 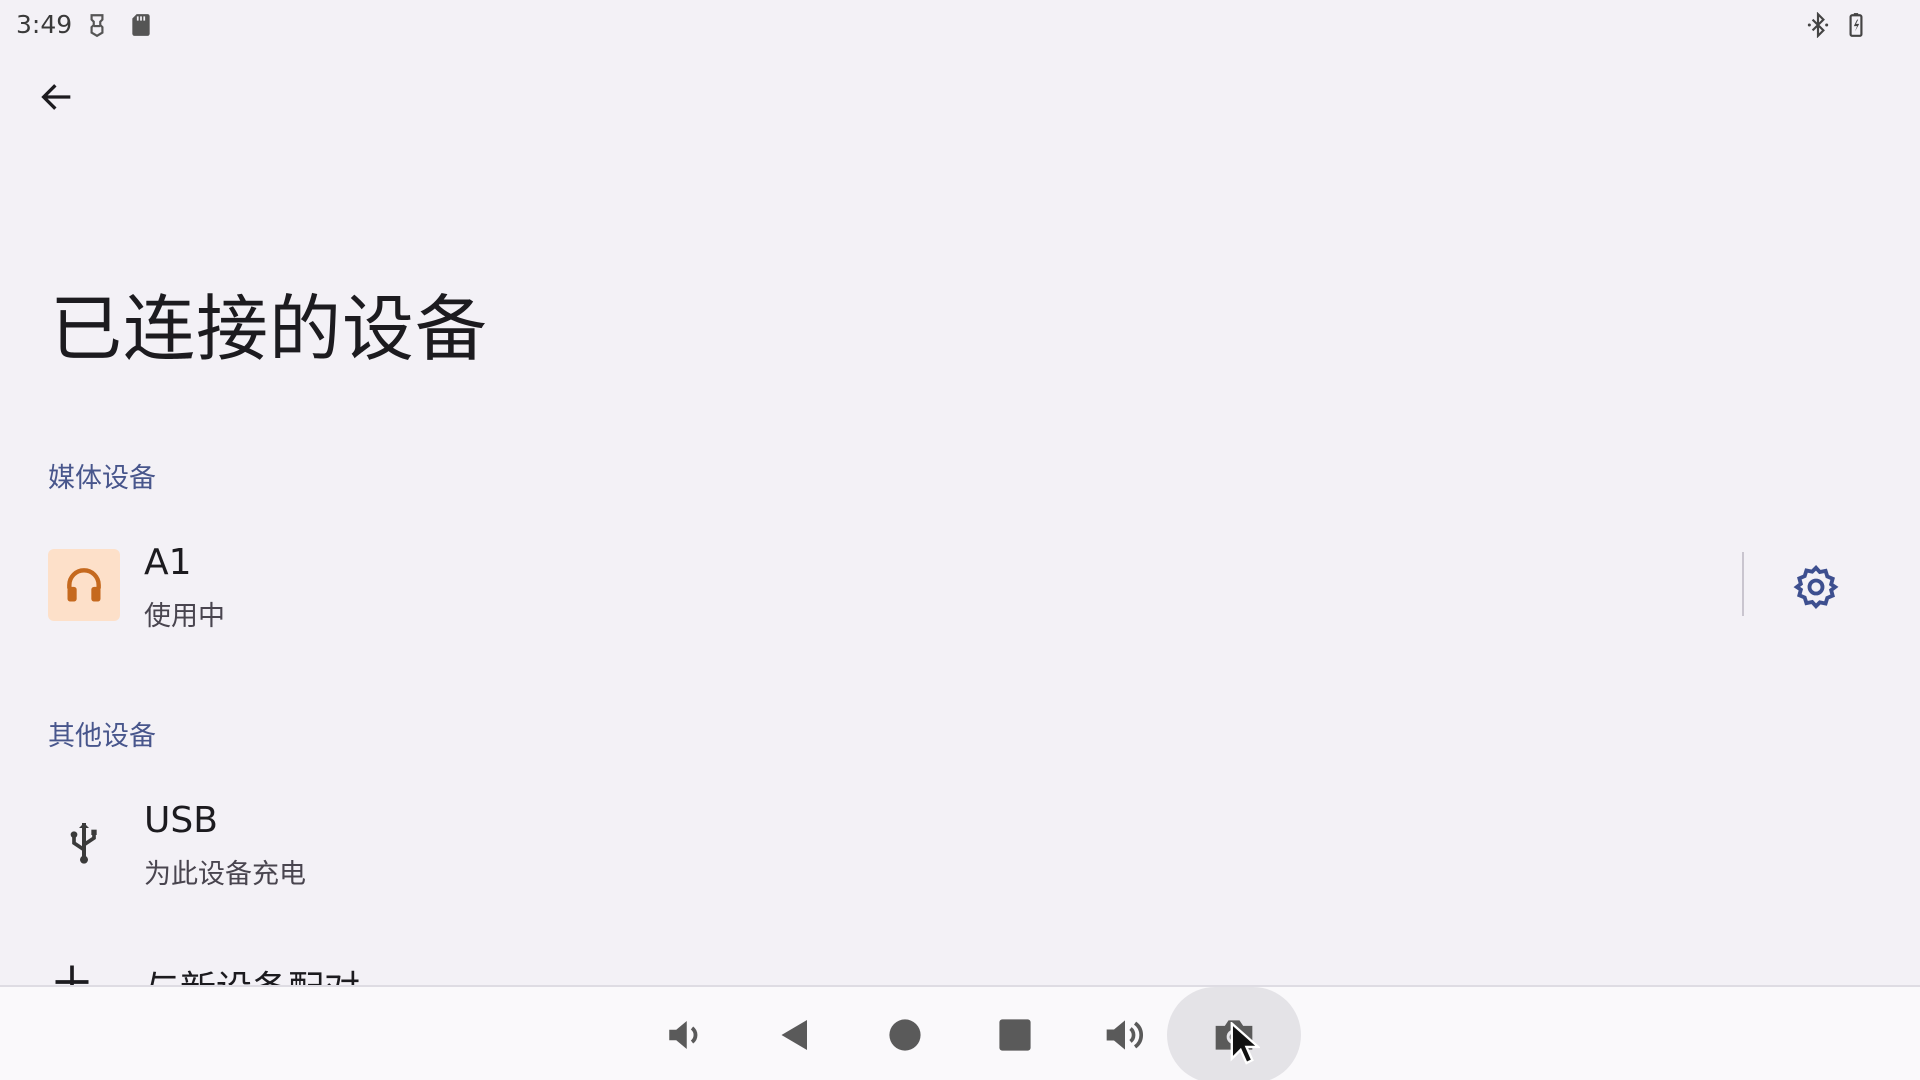 I want to click on usb-debug-icon, so click(x=97, y=25).